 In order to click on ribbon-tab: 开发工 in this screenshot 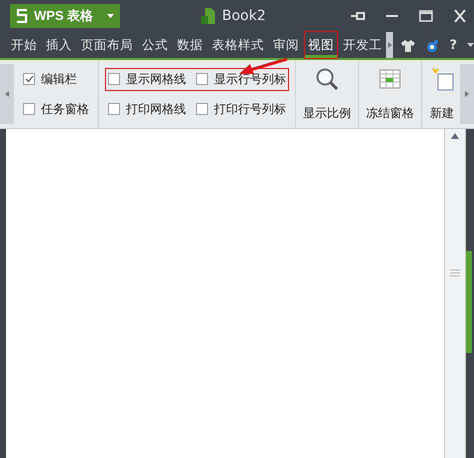, I will do `click(362, 45)`.